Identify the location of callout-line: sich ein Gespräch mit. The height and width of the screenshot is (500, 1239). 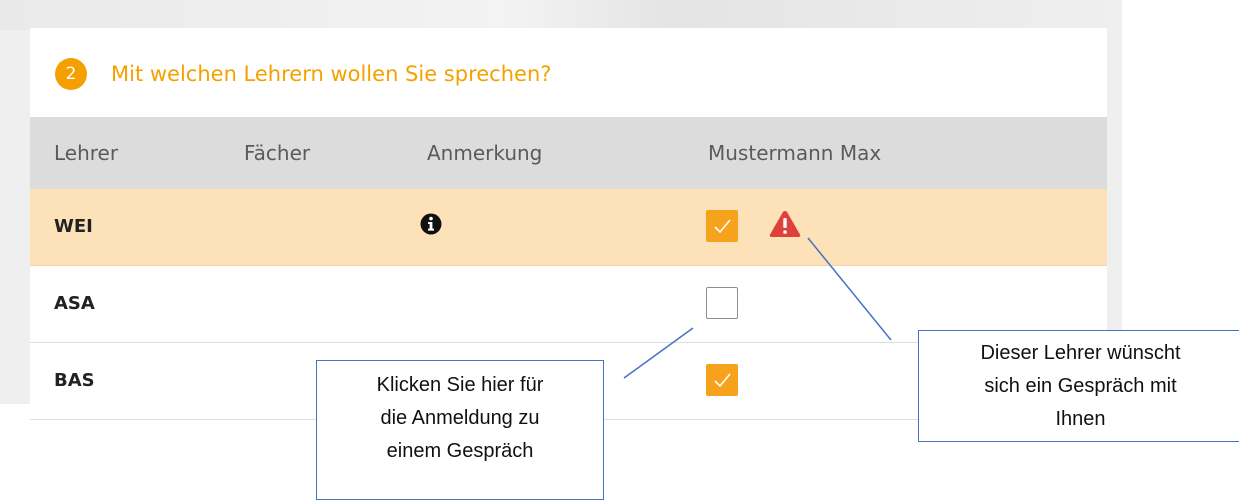
(1080, 386).